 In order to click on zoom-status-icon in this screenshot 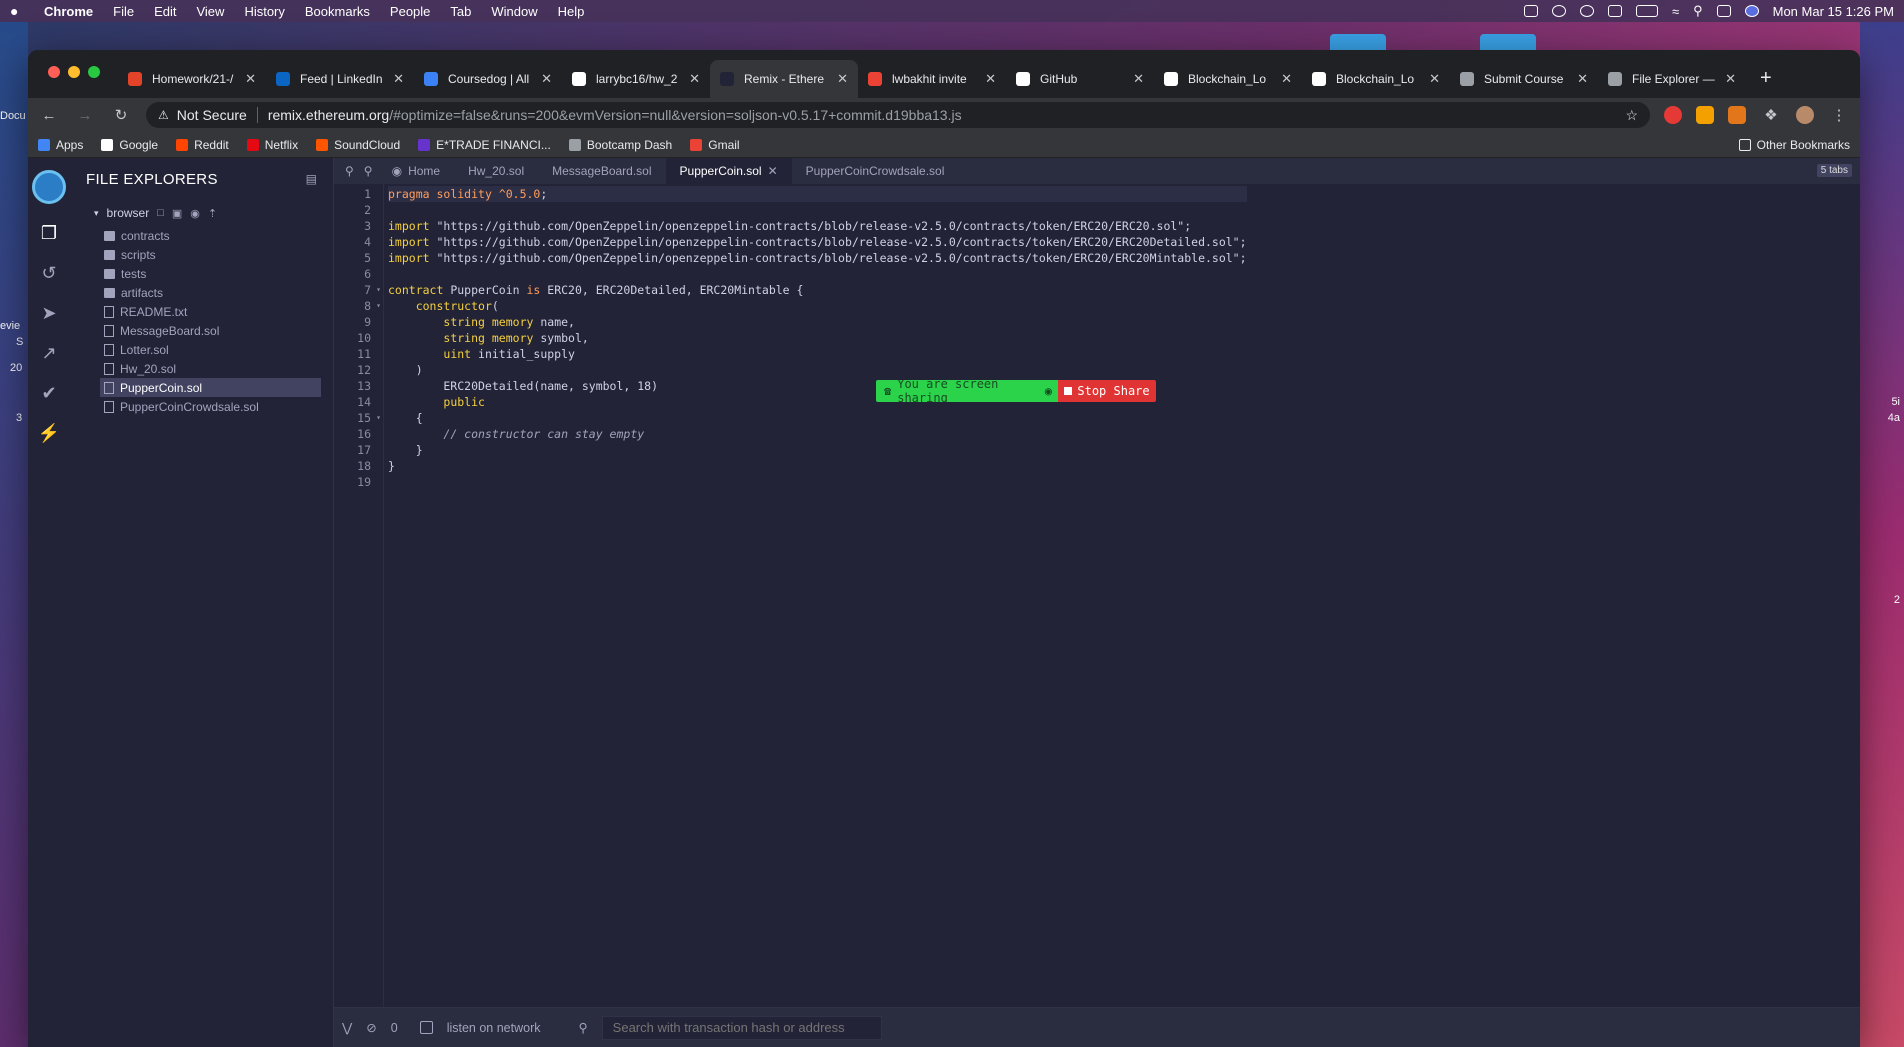, I will do `click(1530, 11)`.